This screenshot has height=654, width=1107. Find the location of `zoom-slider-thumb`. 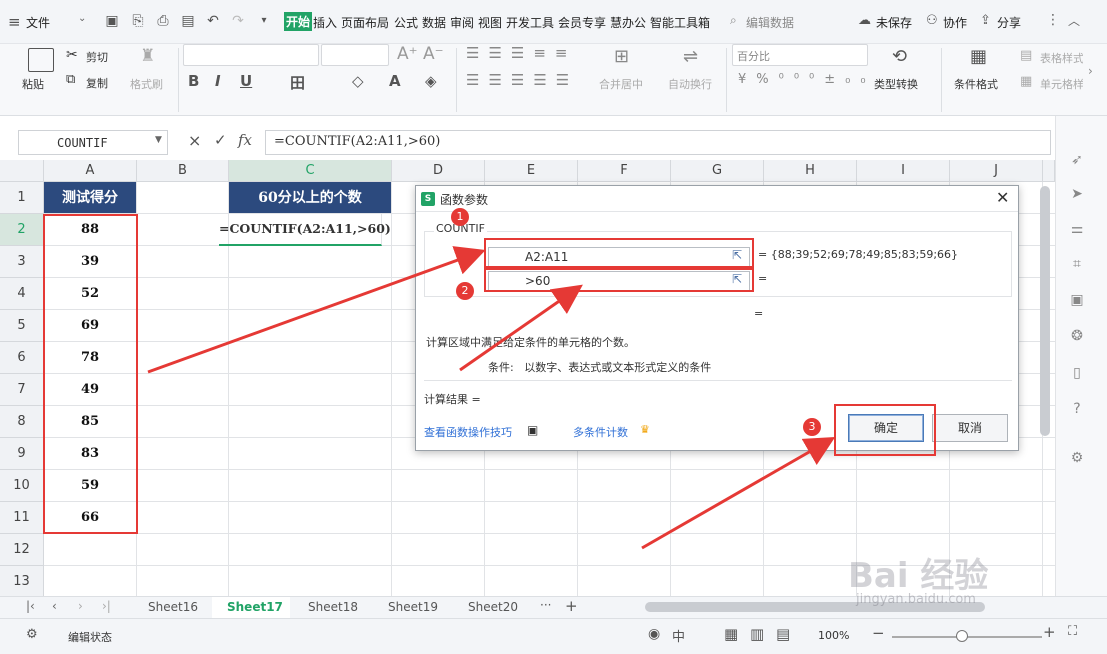

zoom-slider-thumb is located at coordinates (962, 636).